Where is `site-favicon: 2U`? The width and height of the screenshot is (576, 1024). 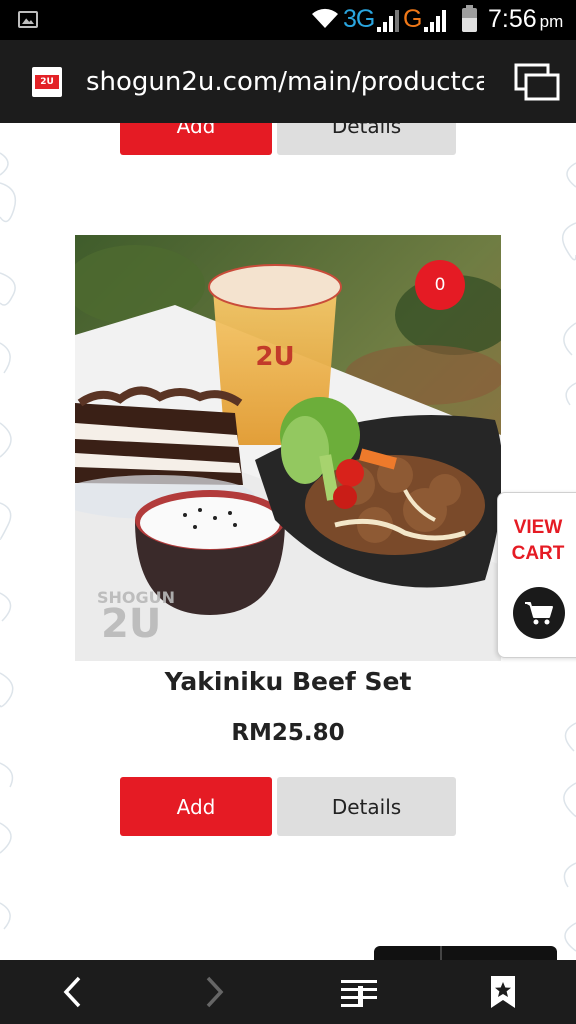 site-favicon: 2U is located at coordinates (47, 82).